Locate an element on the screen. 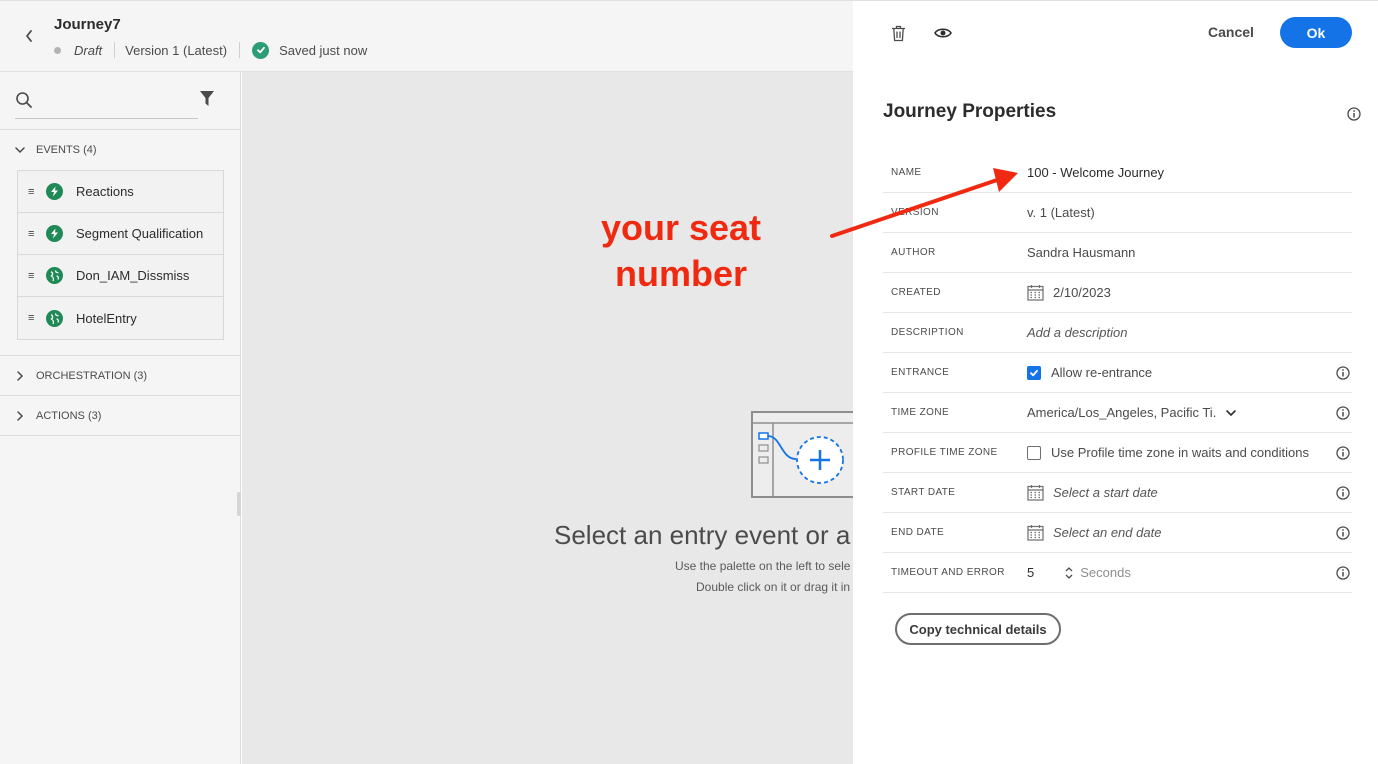 This screenshot has height=764, width=1378. timeout-field: 5 Seconds is located at coordinates (1189, 572).